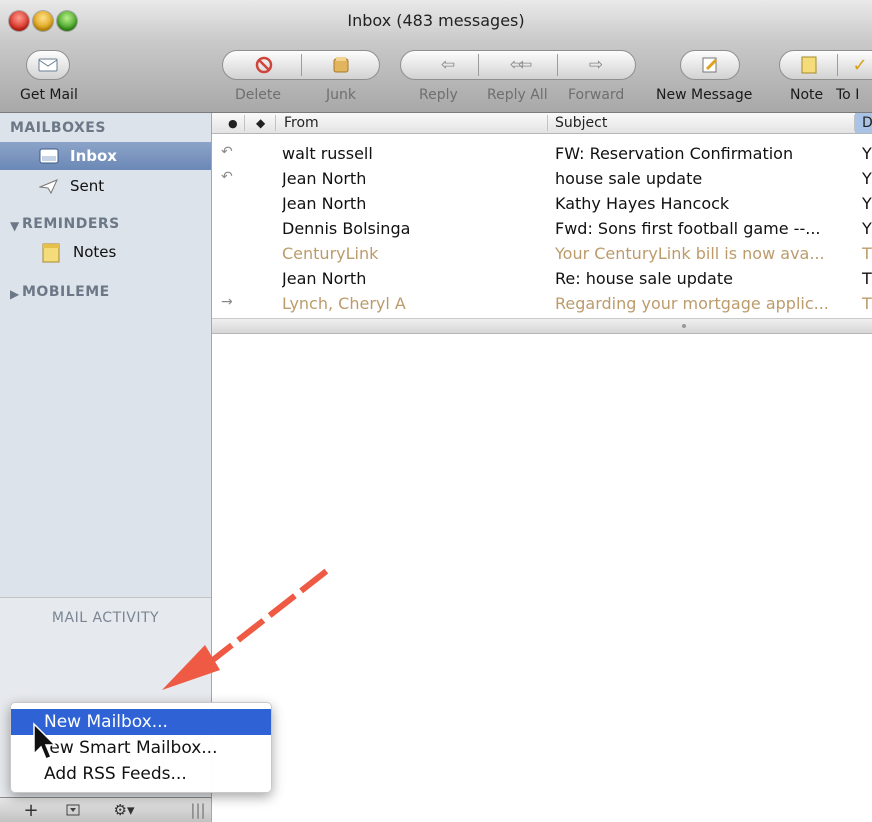 This screenshot has height=822, width=872. Describe the element at coordinates (341, 95) in the screenshot. I see `junk-label: Junk` at that location.